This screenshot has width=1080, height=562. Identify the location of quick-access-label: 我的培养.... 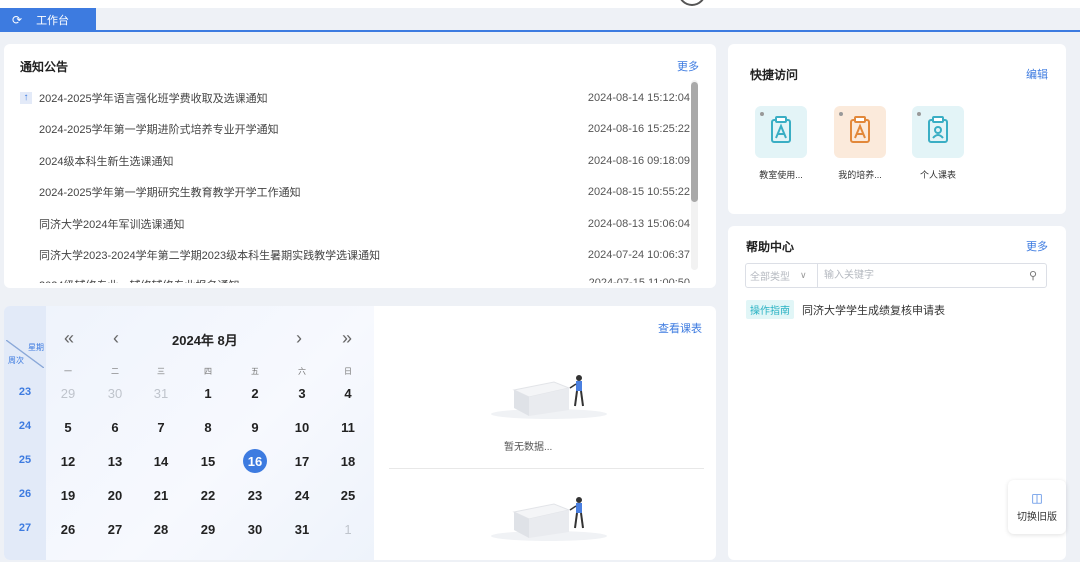
(860, 175).